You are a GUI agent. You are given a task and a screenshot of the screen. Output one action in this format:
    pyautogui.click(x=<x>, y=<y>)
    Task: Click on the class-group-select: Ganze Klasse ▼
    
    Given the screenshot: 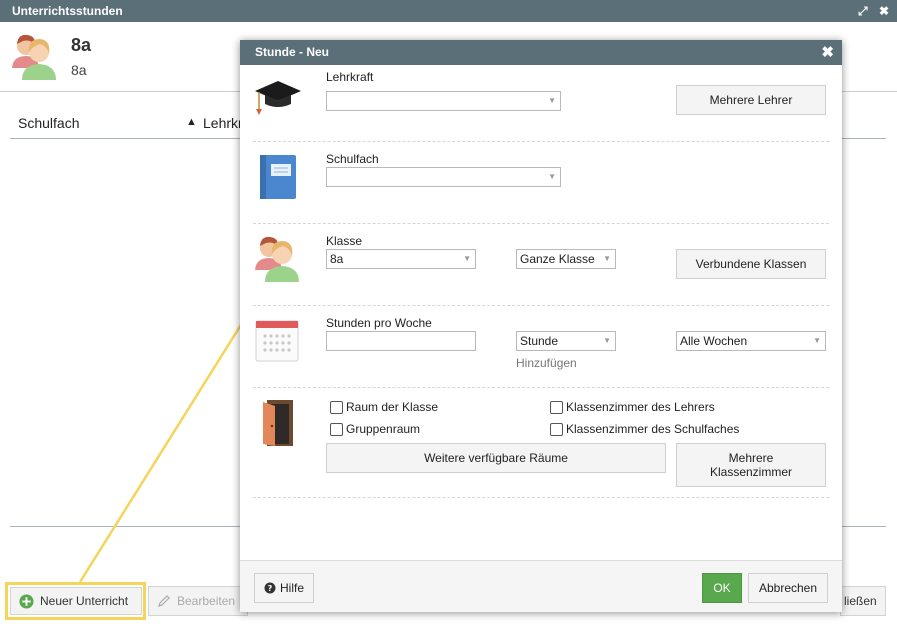 What is the action you would take?
    pyautogui.click(x=566, y=259)
    